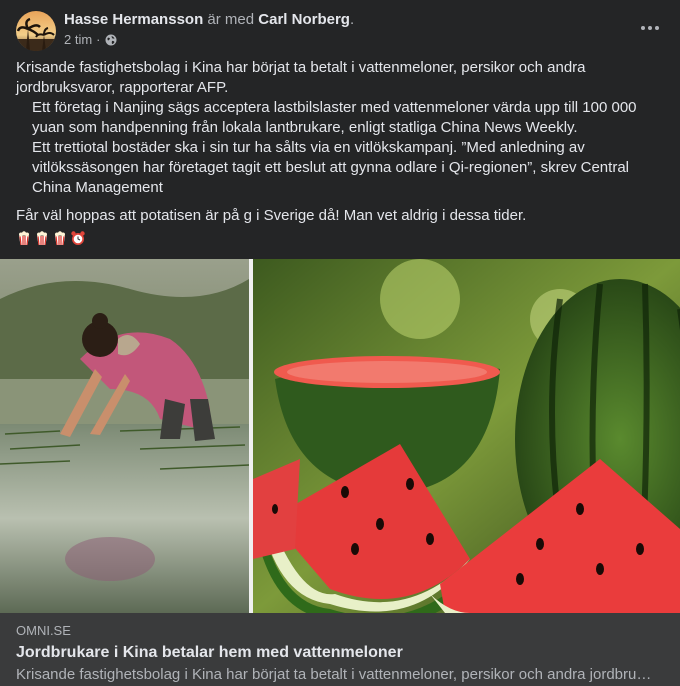 The height and width of the screenshot is (686, 680). Describe the element at coordinates (231, 19) in the screenshot. I see `with-connector: är med` at that location.